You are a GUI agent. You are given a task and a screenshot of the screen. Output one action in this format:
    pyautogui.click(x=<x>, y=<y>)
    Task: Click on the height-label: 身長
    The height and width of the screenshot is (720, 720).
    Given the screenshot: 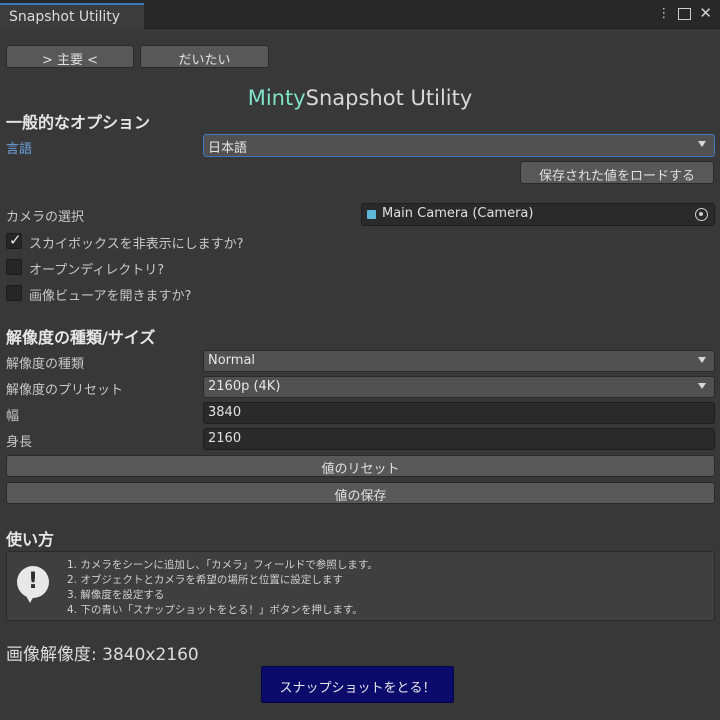 What is the action you would take?
    pyautogui.click(x=19, y=442)
    